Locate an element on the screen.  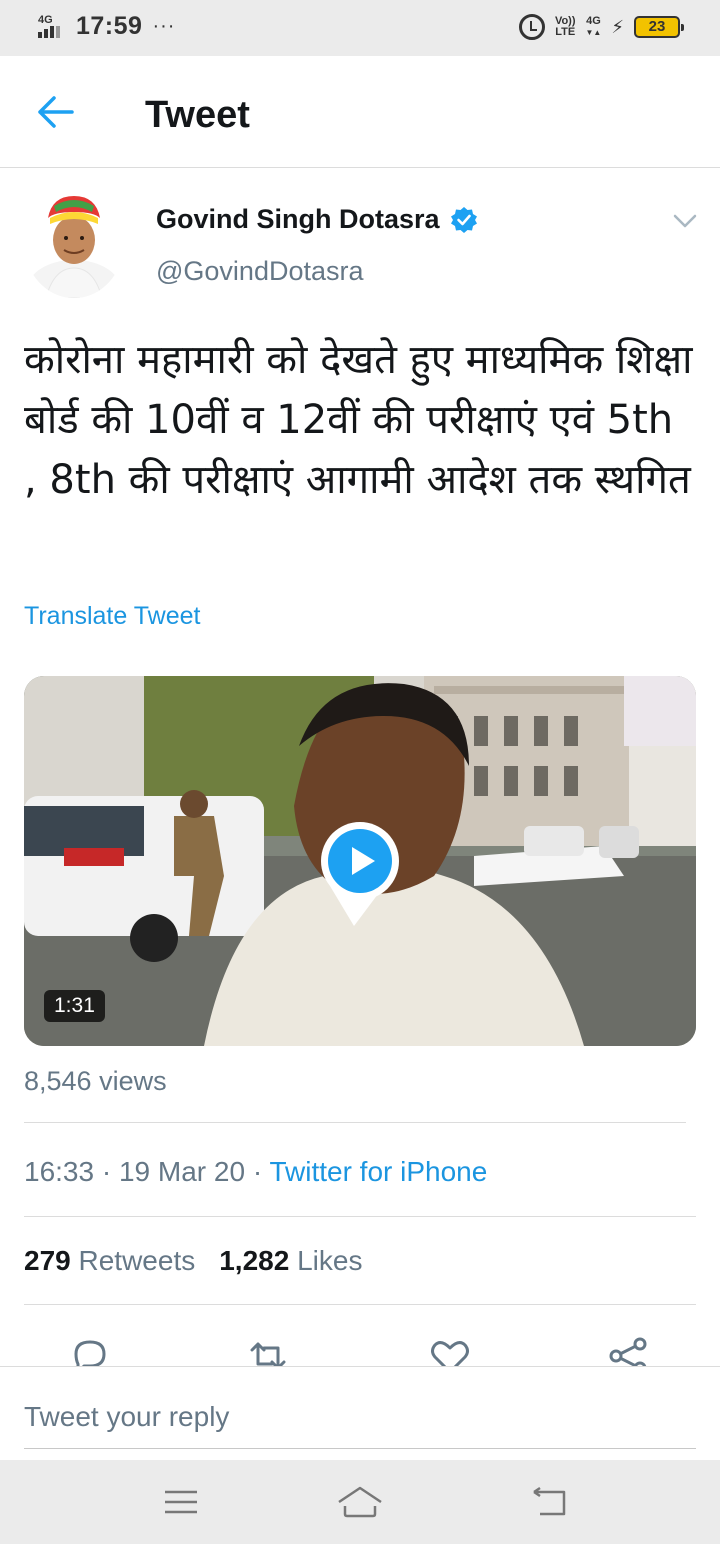
alarm-icon is located at coordinates (531, 27).